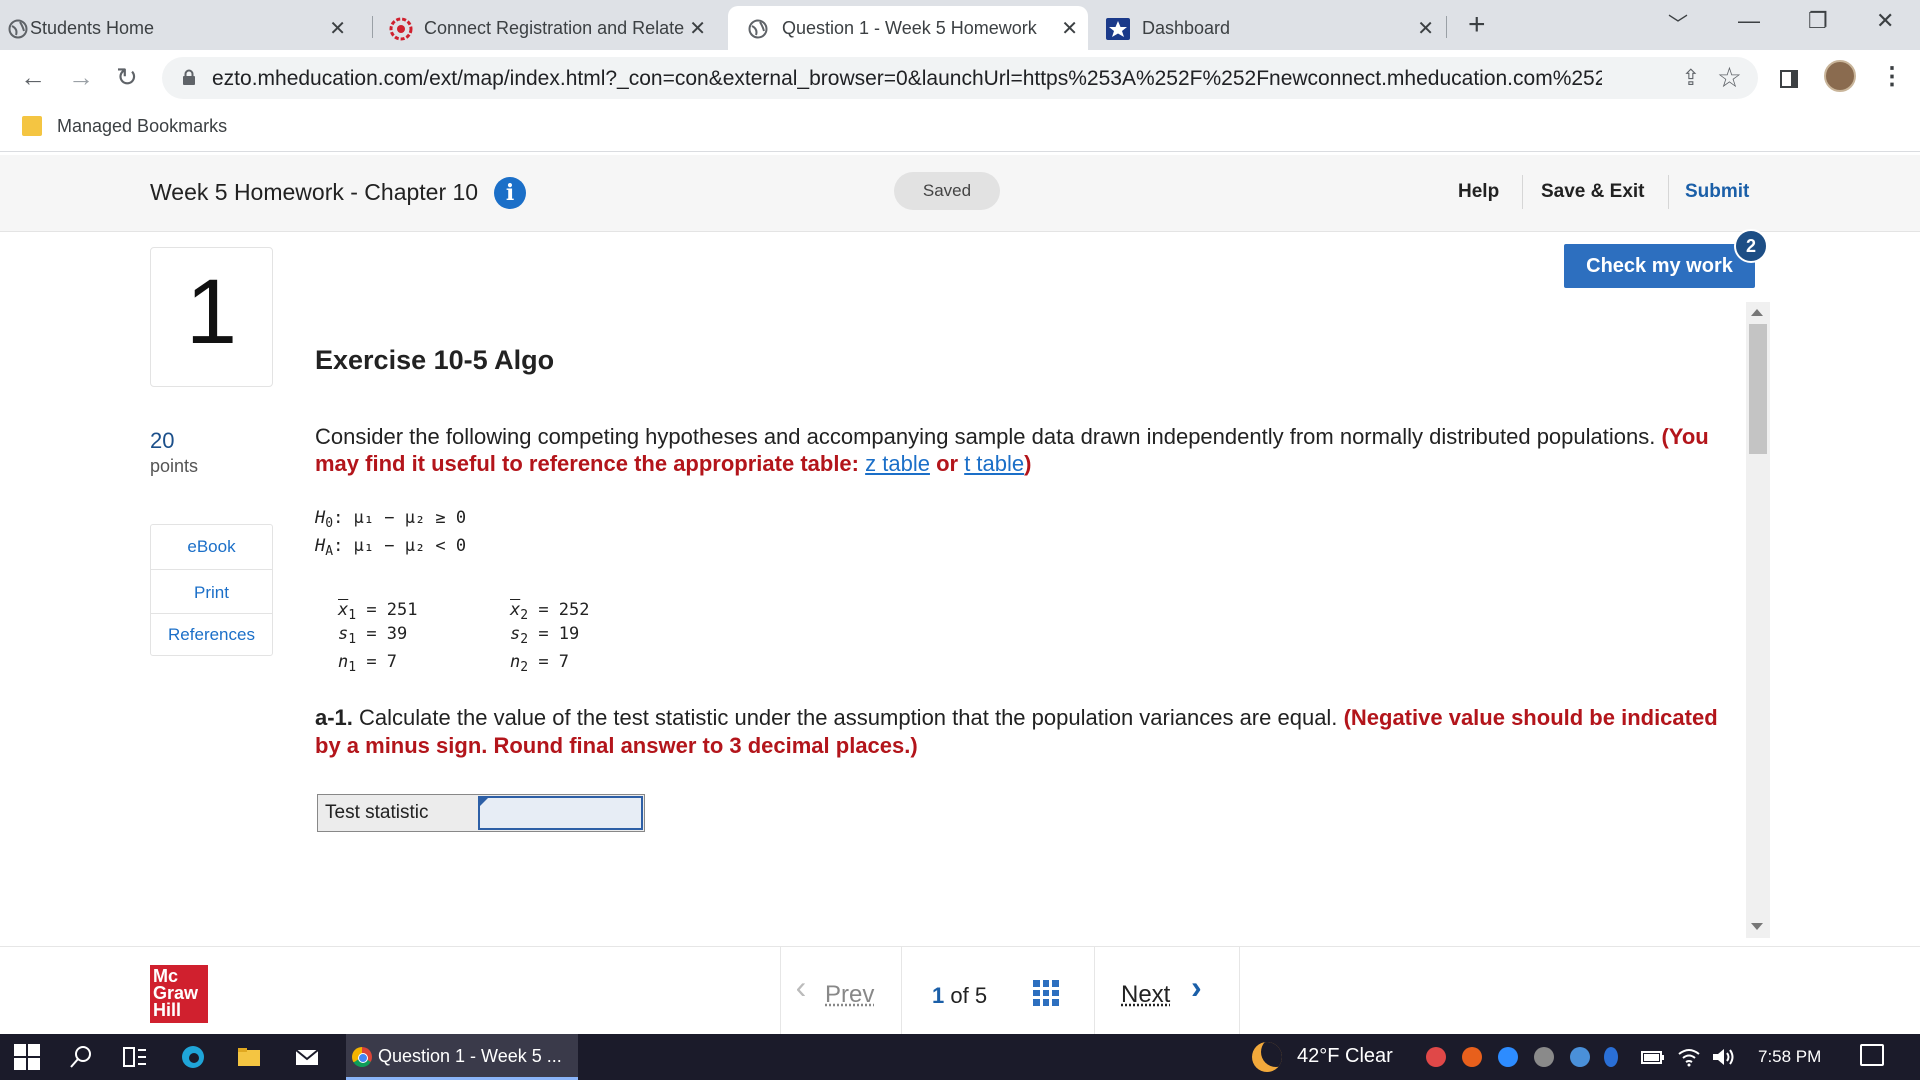  I want to click on print-link: Print, so click(211, 593).